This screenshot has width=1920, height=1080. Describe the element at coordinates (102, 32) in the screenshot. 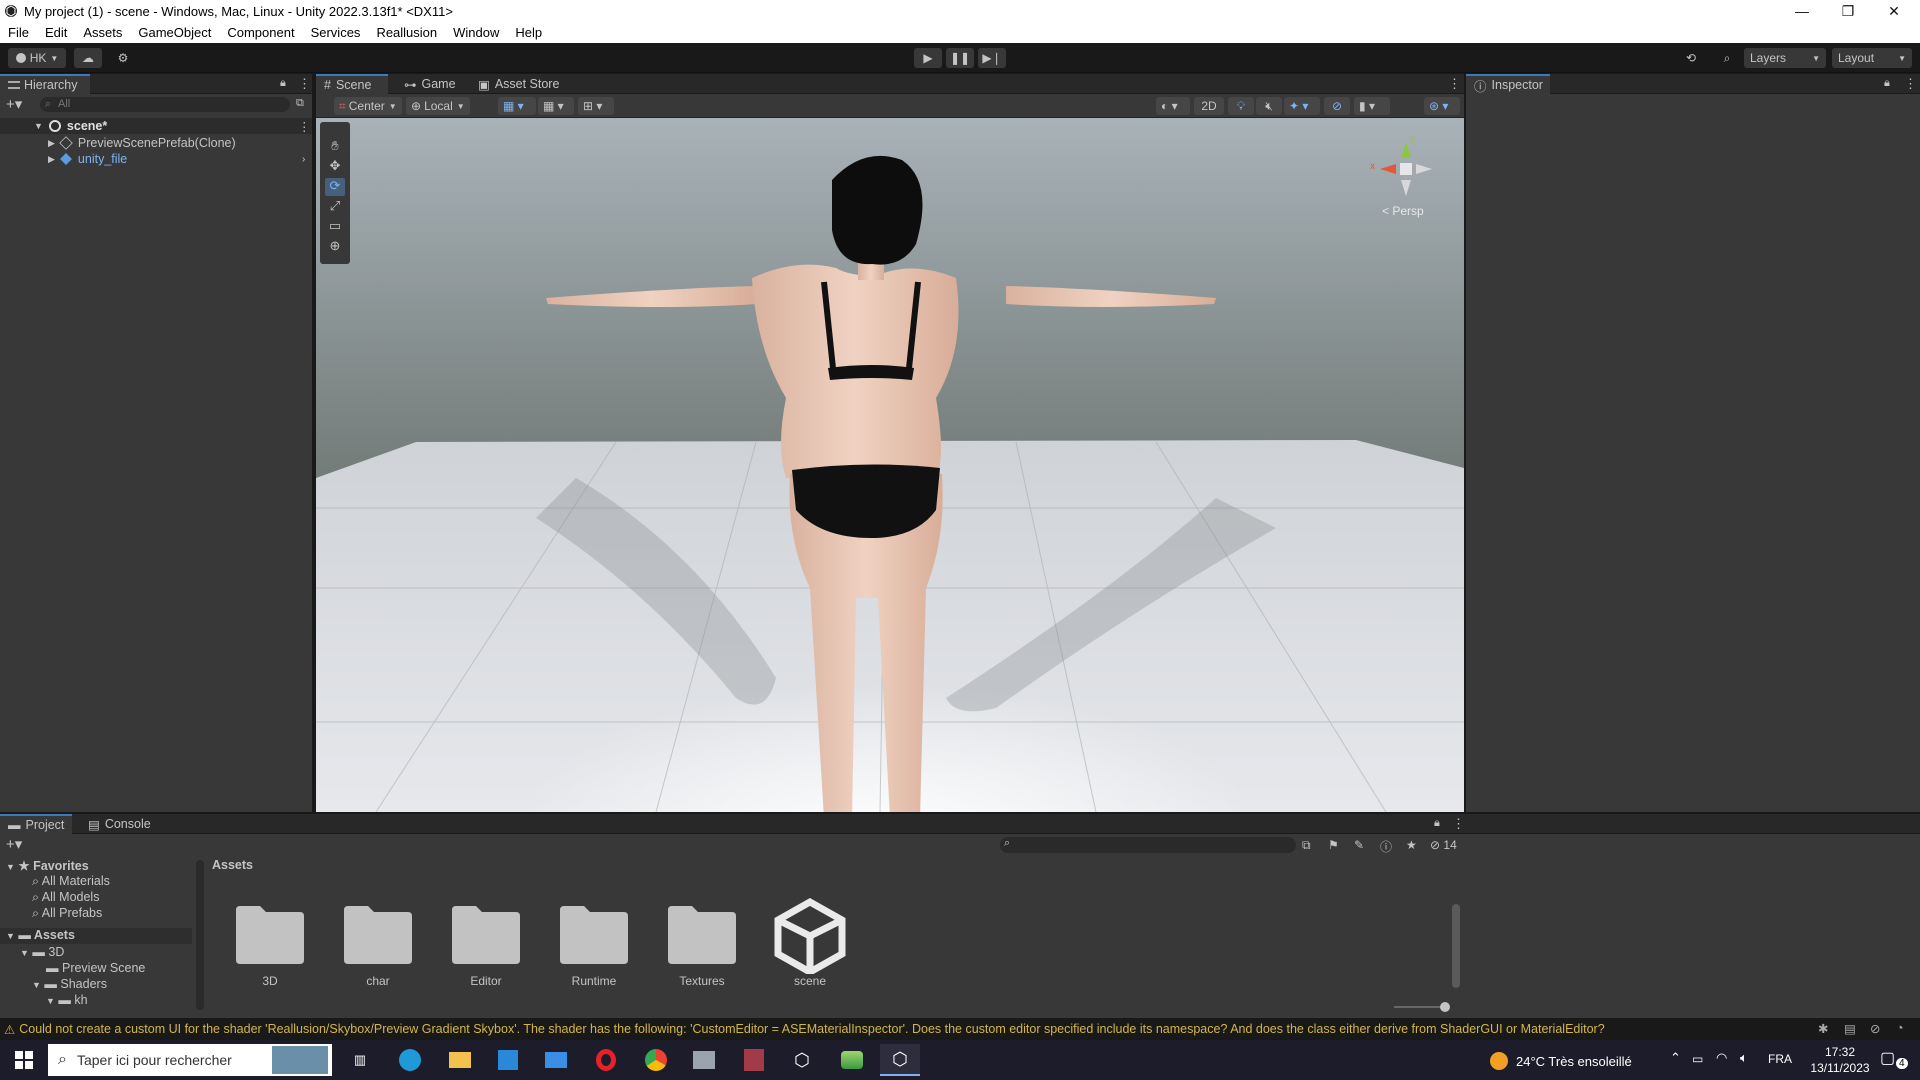

I see `menu-assets: Assets` at that location.